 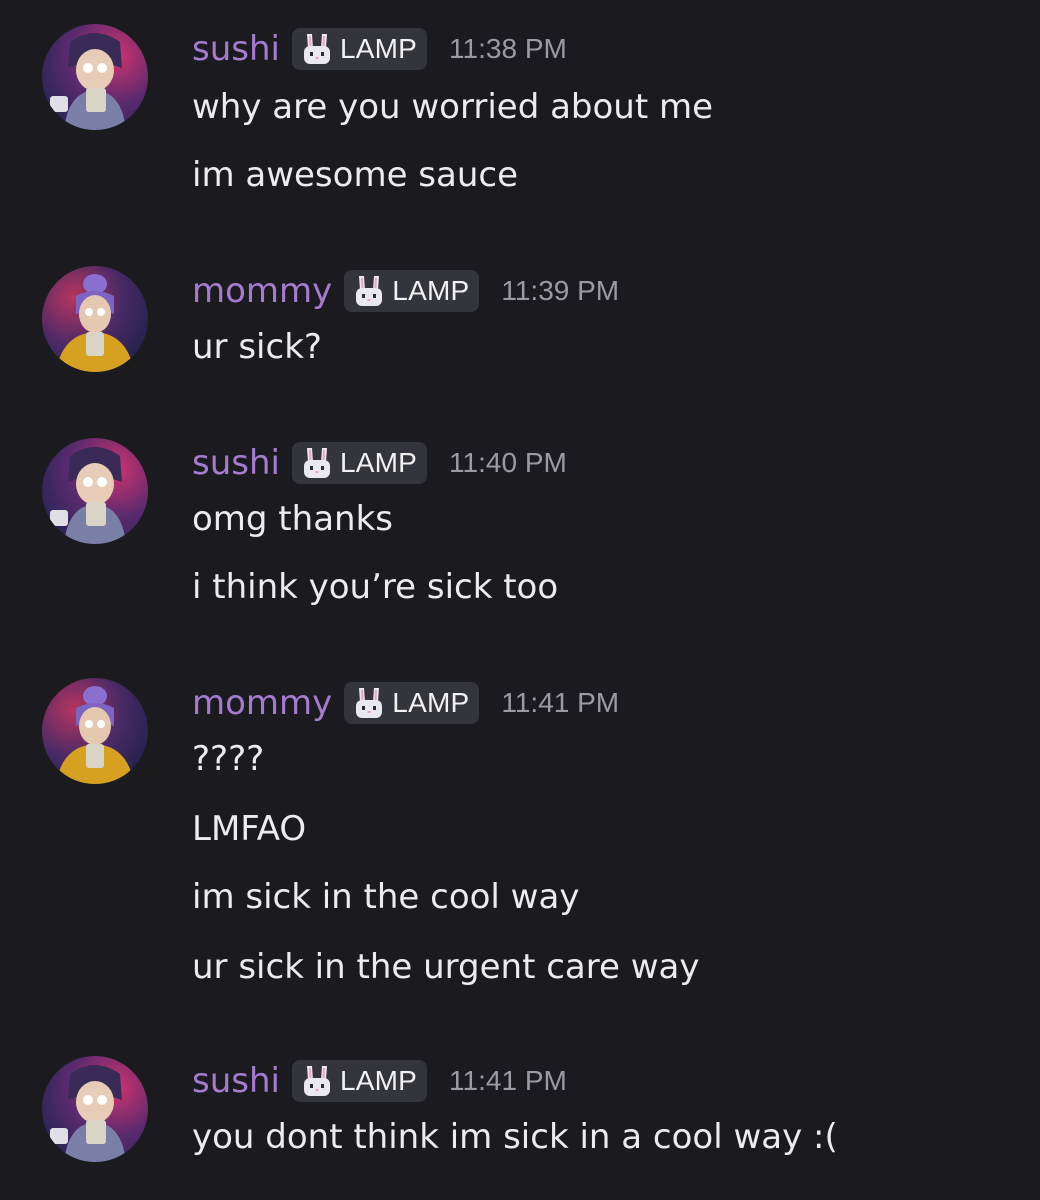 I want to click on message-text: im awesome sauce, so click(x=355, y=175).